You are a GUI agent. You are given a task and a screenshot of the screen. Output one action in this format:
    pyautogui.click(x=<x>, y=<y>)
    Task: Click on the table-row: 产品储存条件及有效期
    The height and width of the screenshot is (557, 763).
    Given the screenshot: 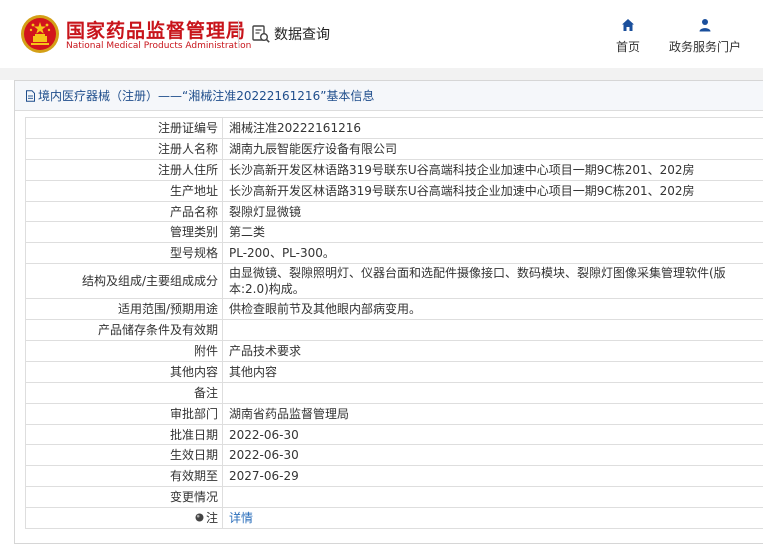 What is the action you would take?
    pyautogui.click(x=394, y=330)
    